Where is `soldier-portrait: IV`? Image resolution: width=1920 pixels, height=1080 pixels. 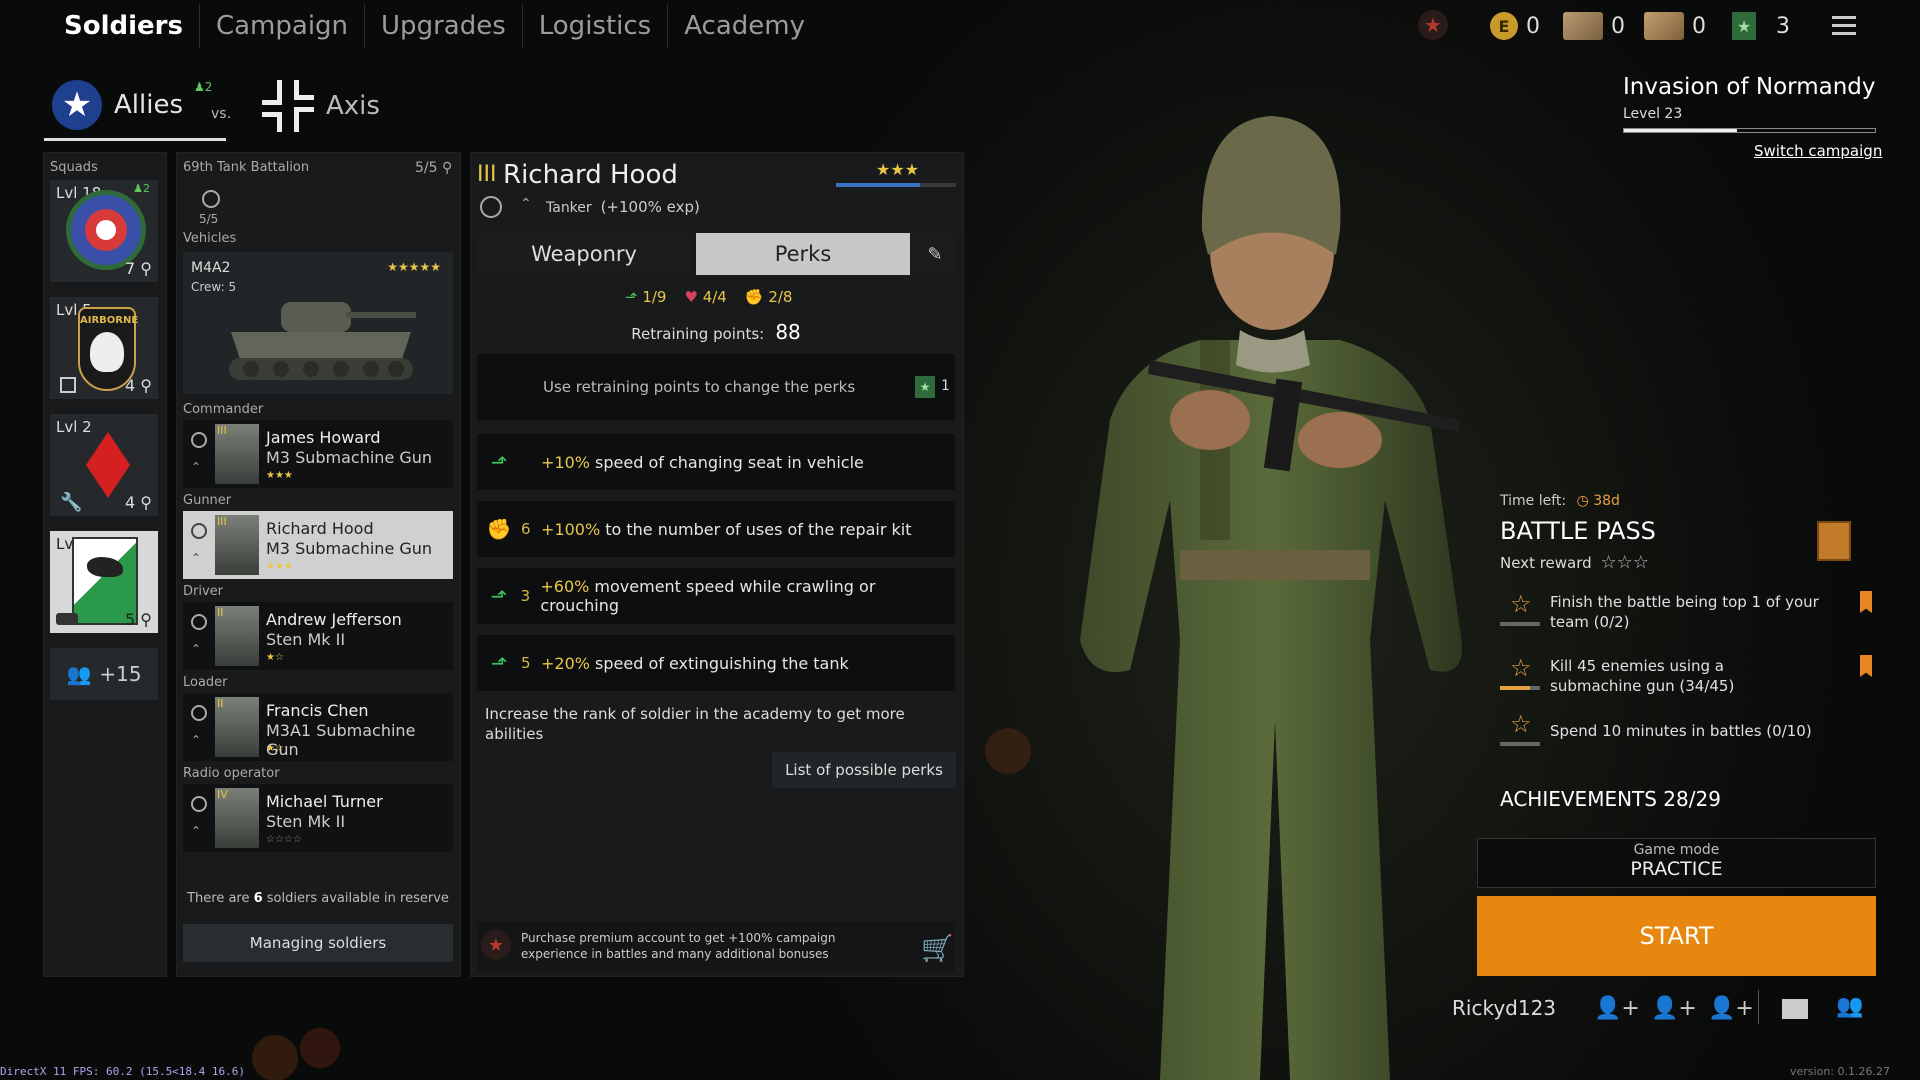 soldier-portrait: IV is located at coordinates (237, 818).